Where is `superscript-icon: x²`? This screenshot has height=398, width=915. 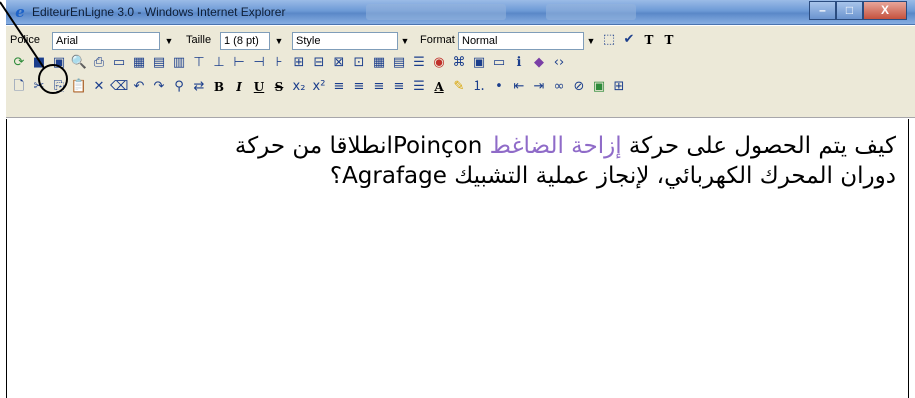
superscript-icon: x² is located at coordinates (319, 87).